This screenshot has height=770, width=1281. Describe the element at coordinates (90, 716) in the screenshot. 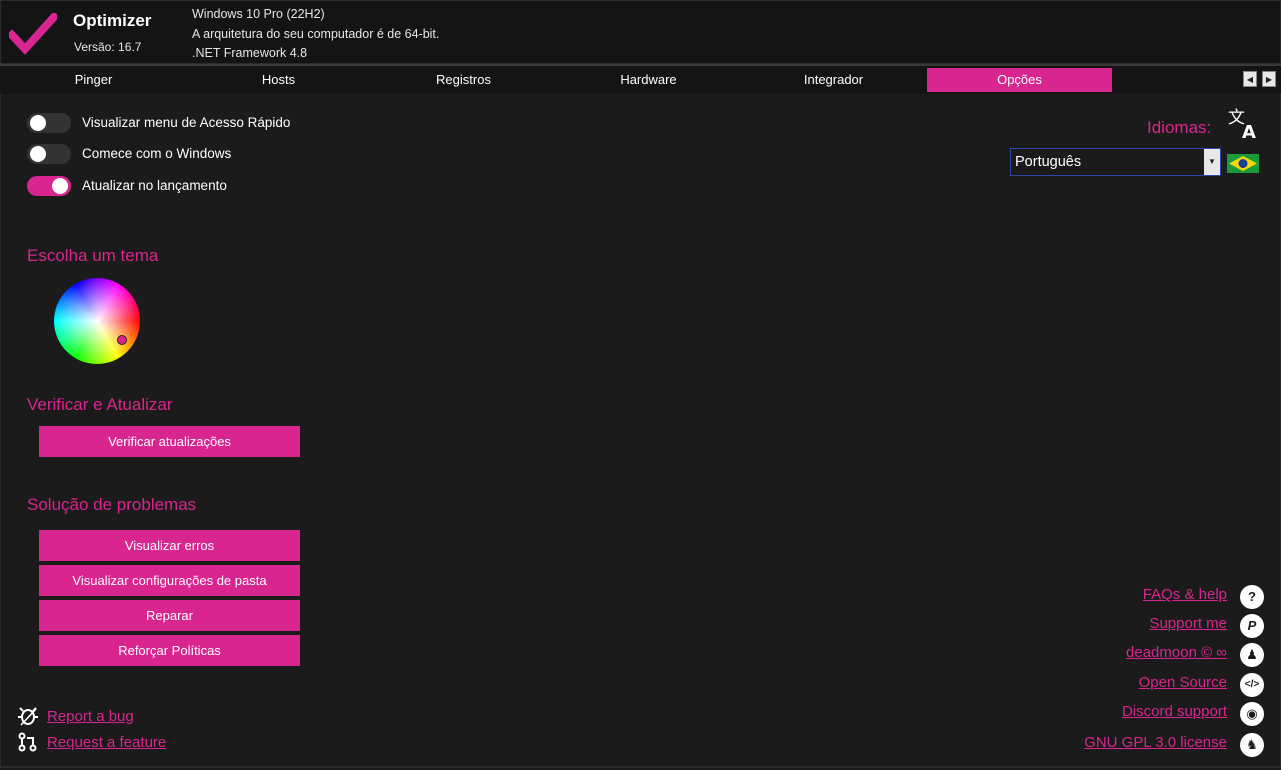

I see `report-bug-link: Report a bug` at that location.